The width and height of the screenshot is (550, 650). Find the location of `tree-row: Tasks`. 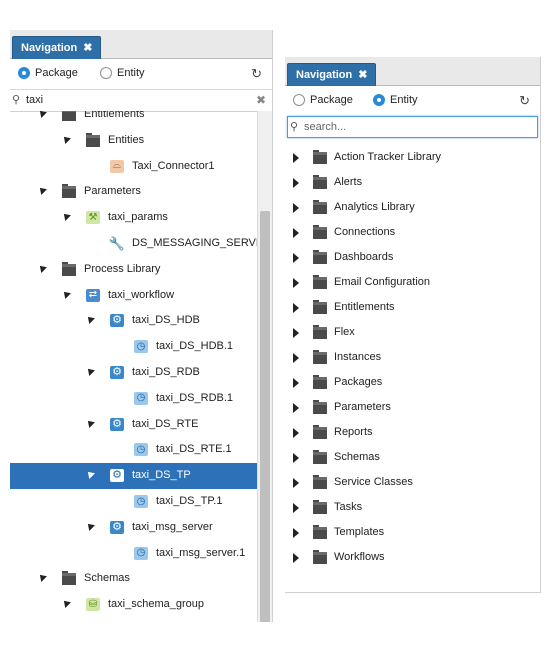

tree-row: Tasks is located at coordinates (412, 508).